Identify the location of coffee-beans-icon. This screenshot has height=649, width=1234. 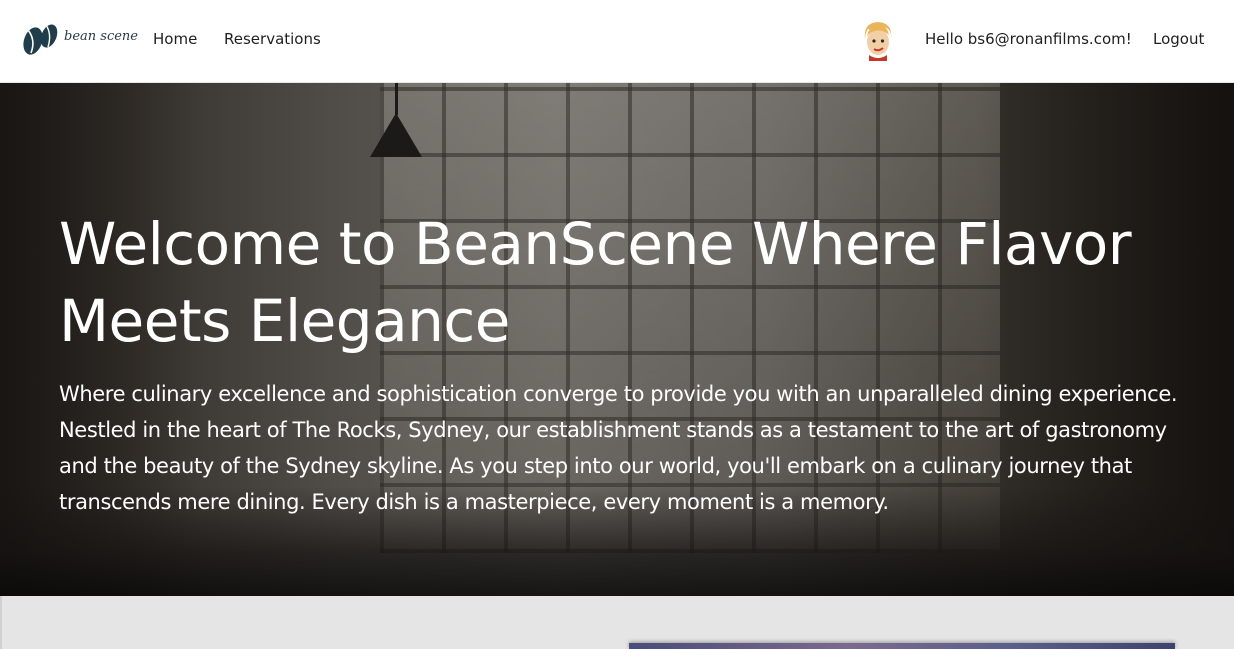
(40, 39).